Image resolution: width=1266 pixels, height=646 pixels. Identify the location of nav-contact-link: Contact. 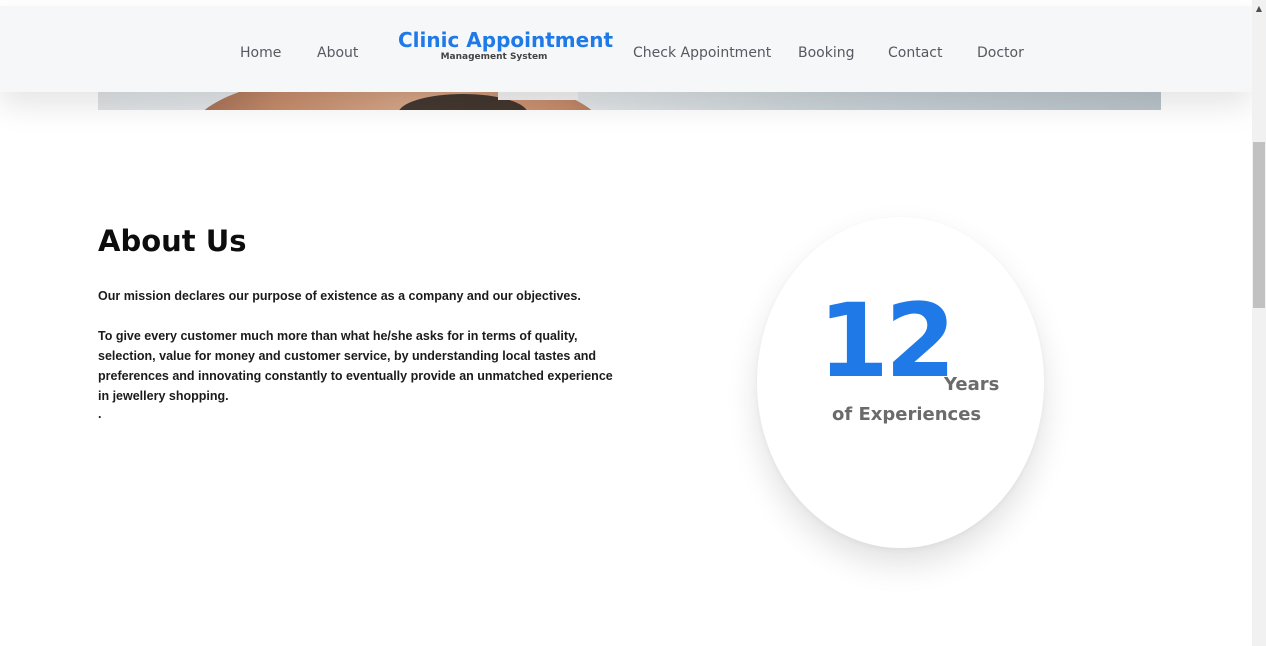
(915, 53).